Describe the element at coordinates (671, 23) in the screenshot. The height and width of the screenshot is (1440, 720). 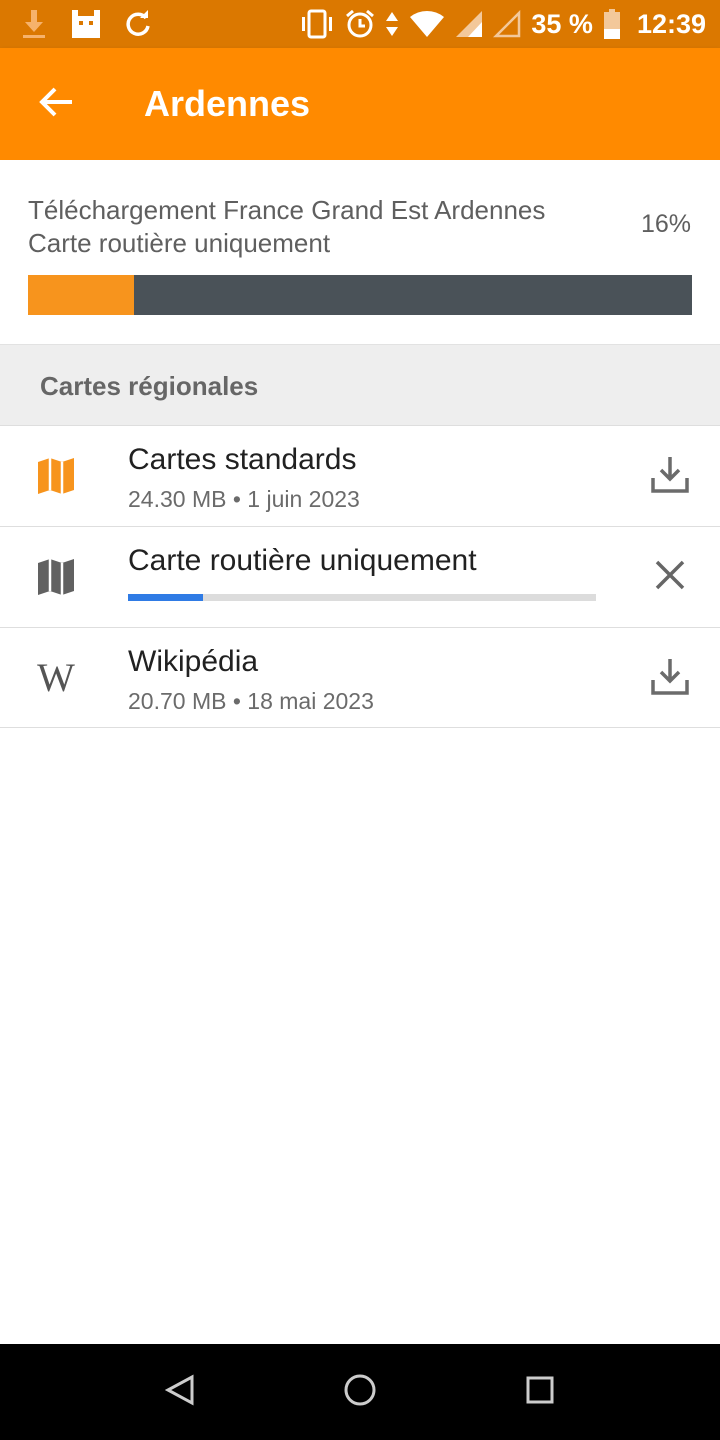
I see `clock: 12:39` at that location.